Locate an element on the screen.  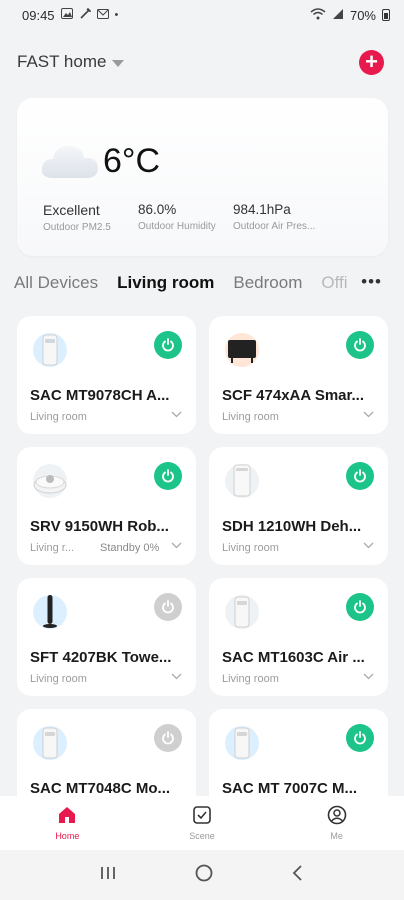
device-card: SCF 474xAA Smar... Living room is located at coordinates (298, 375).